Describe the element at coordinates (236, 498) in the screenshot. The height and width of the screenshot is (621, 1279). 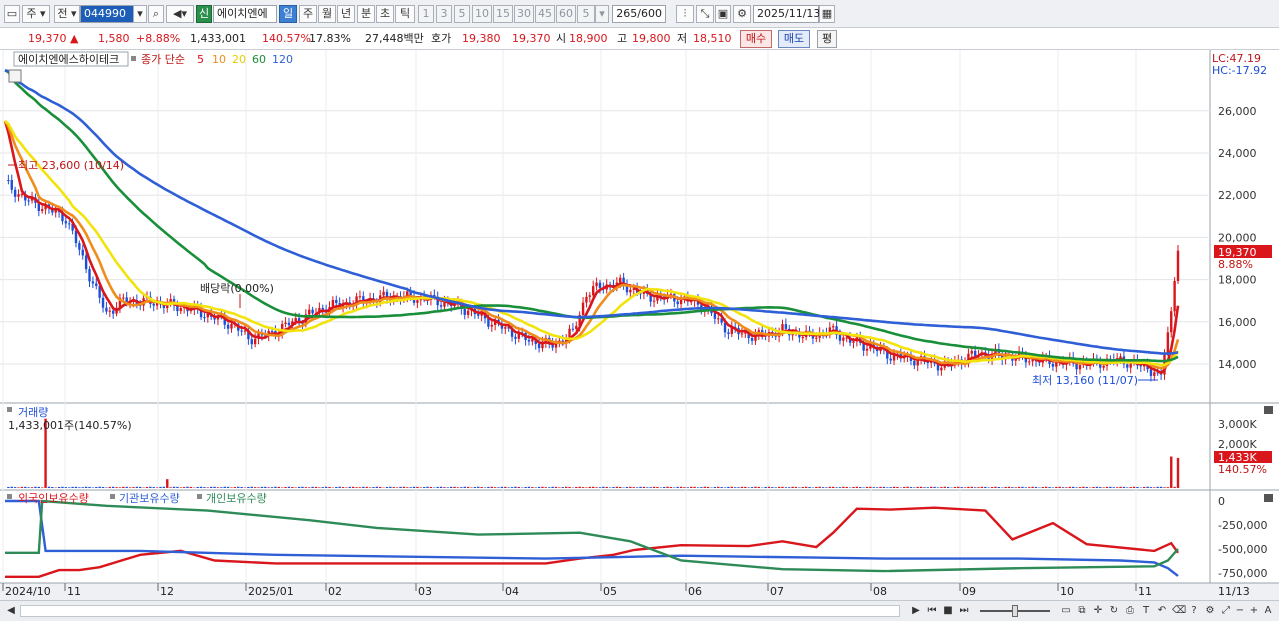
I see `legend-individual: 개인보유수량` at that location.